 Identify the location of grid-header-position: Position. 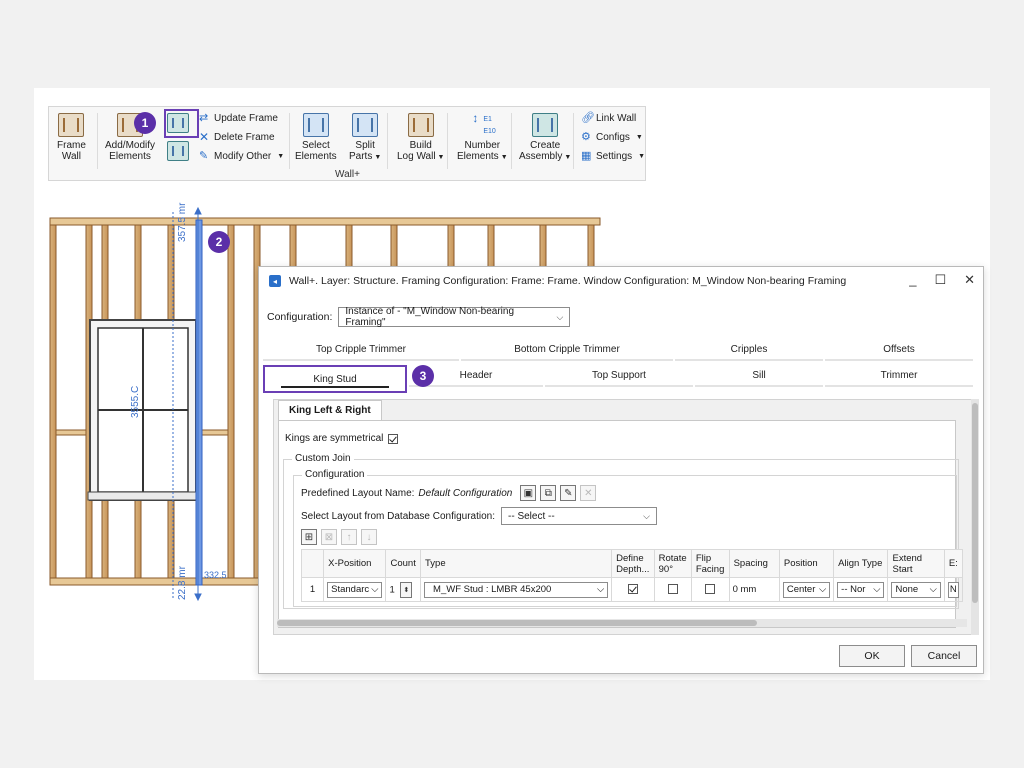
(806, 563).